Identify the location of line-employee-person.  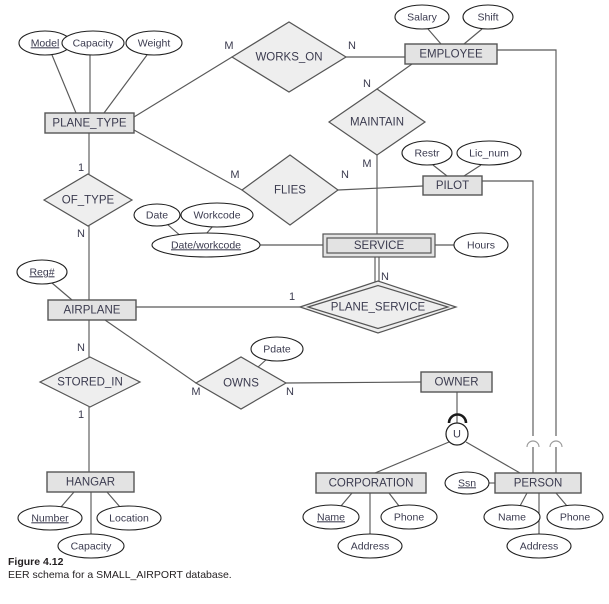
(527, 261).